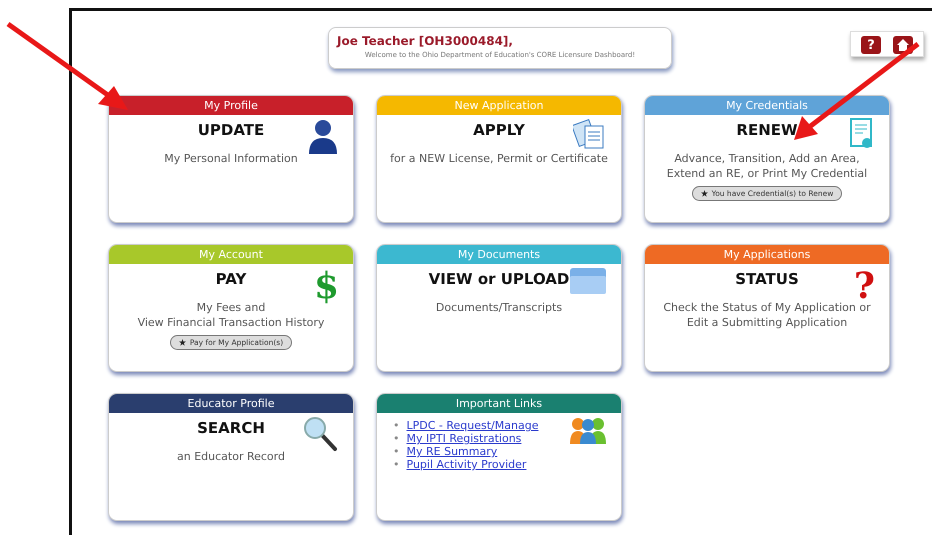 This screenshot has height=535, width=932. I want to click on card-title: APPLY, so click(499, 130).